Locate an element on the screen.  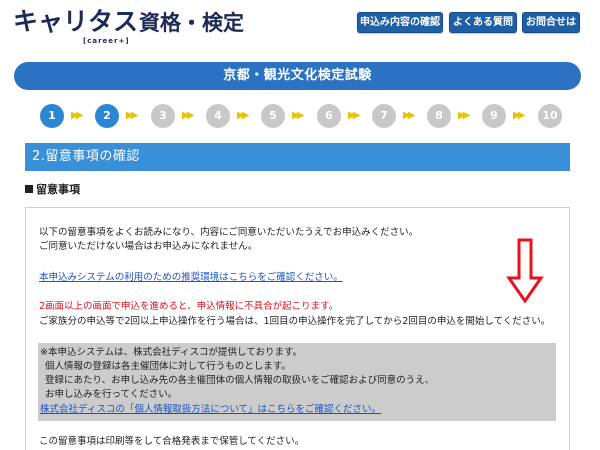
down-arrow-outline-icon is located at coordinates (525, 271).